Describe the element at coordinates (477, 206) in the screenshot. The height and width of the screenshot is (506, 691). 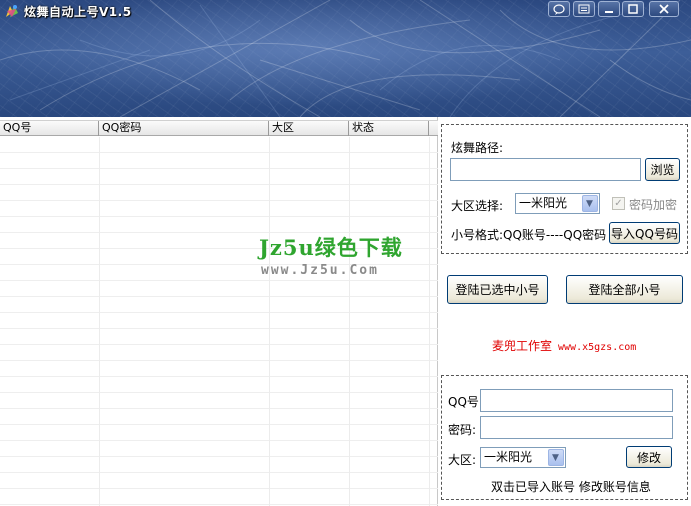
I see `region-select-label: 大区选择:` at that location.